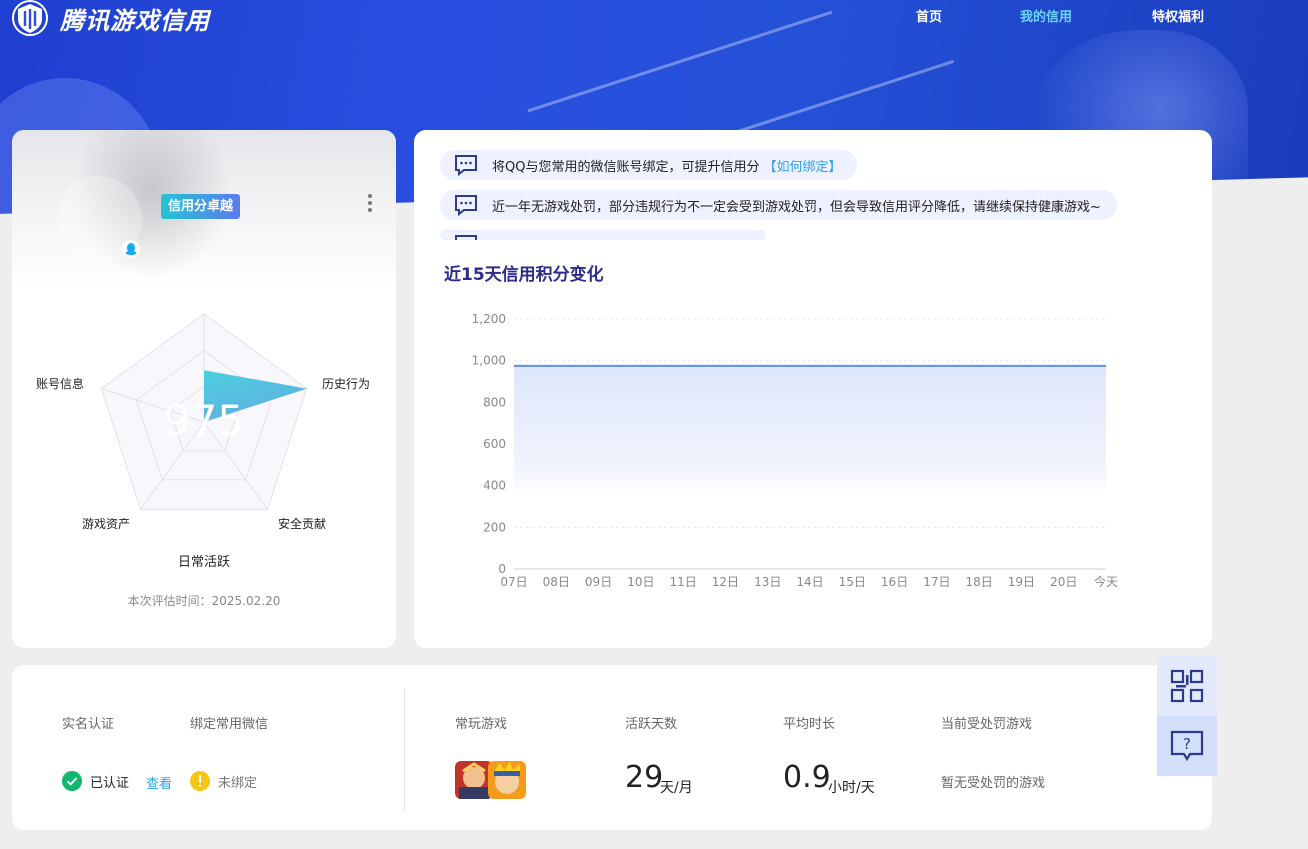  What do you see at coordinates (131, 249) in the screenshot?
I see `qq-icon` at bounding box center [131, 249].